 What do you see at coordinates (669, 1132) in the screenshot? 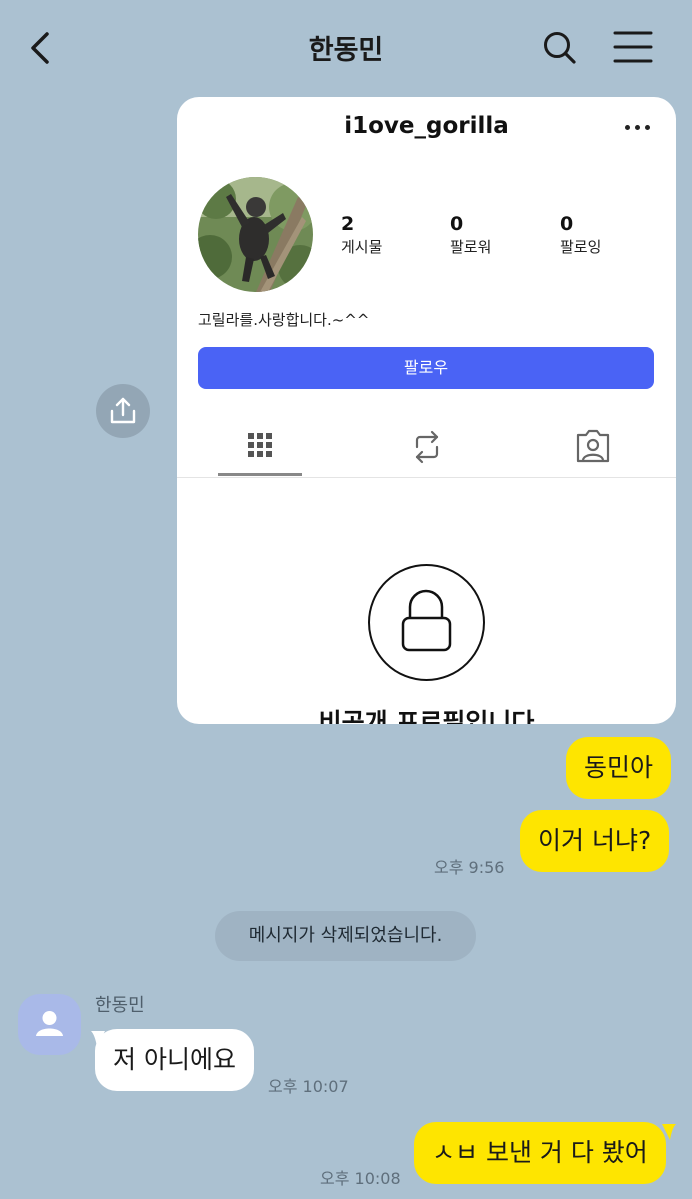
I see `bubble-tail` at bounding box center [669, 1132].